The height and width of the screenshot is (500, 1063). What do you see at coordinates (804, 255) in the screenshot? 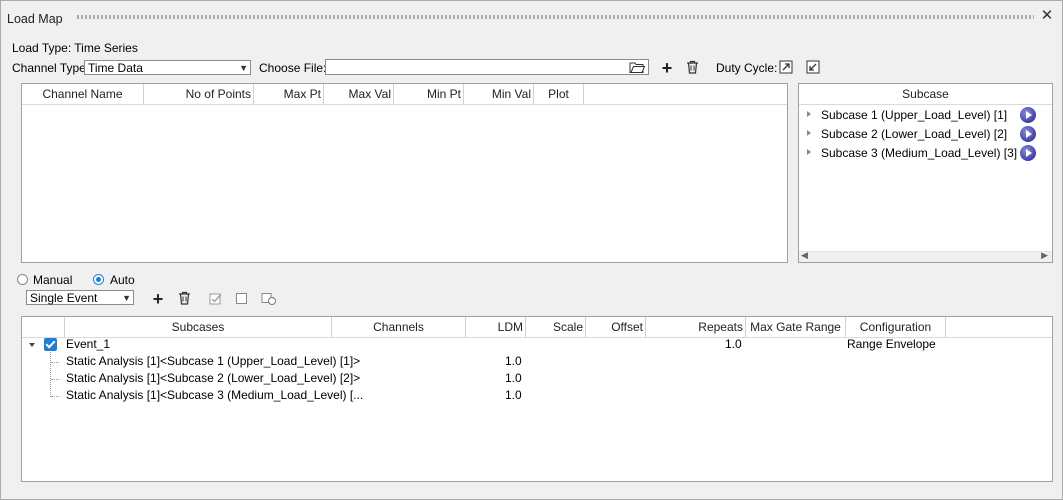
I see `scroll-left-icon: ◀` at bounding box center [804, 255].